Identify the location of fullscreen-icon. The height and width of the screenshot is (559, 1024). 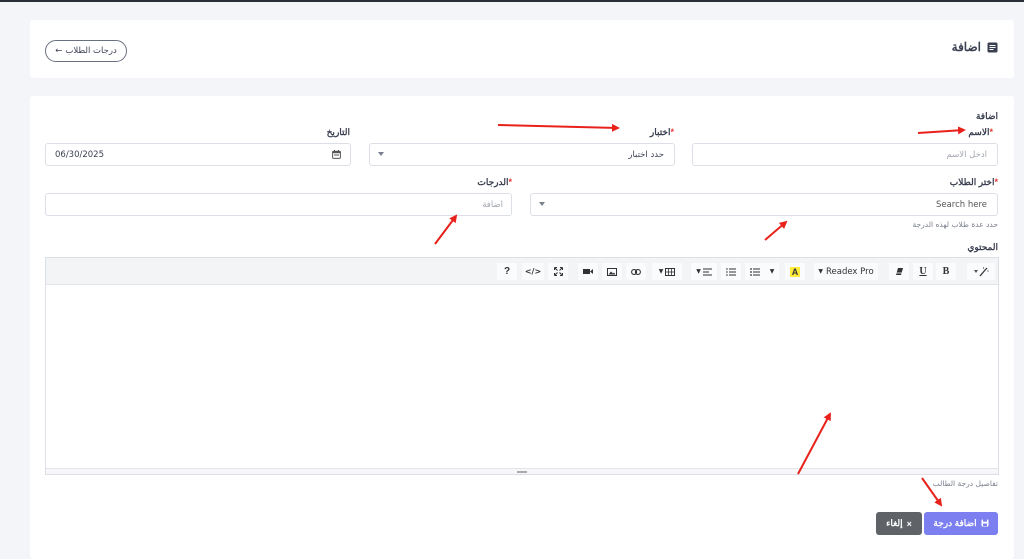
(558, 271).